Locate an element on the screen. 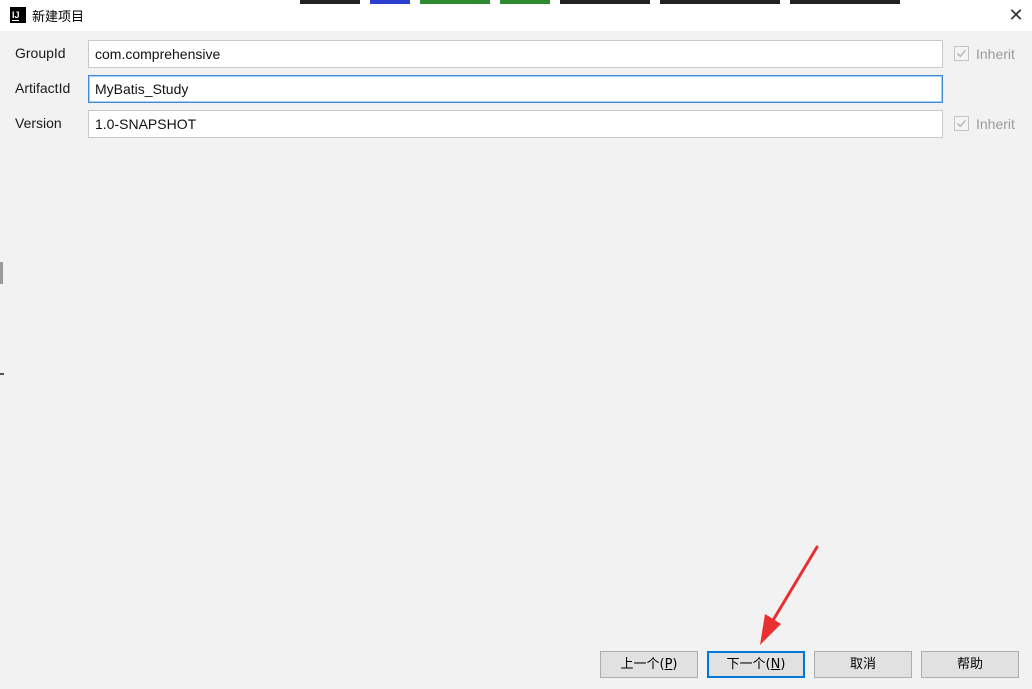 The height and width of the screenshot is (689, 1032). previous-suffix: ) is located at coordinates (675, 664).